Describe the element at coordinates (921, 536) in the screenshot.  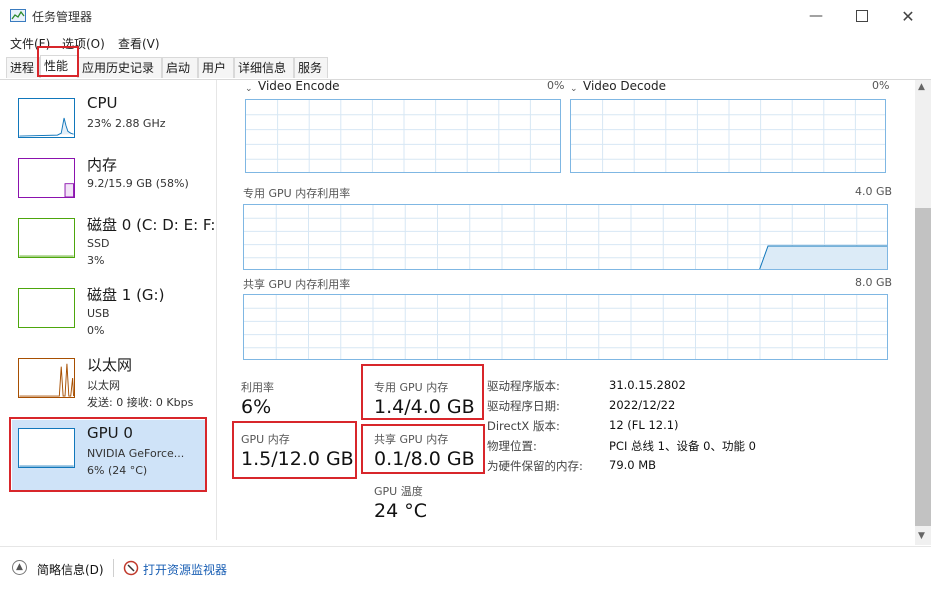
I see `scroll-down-icon: ▼` at that location.